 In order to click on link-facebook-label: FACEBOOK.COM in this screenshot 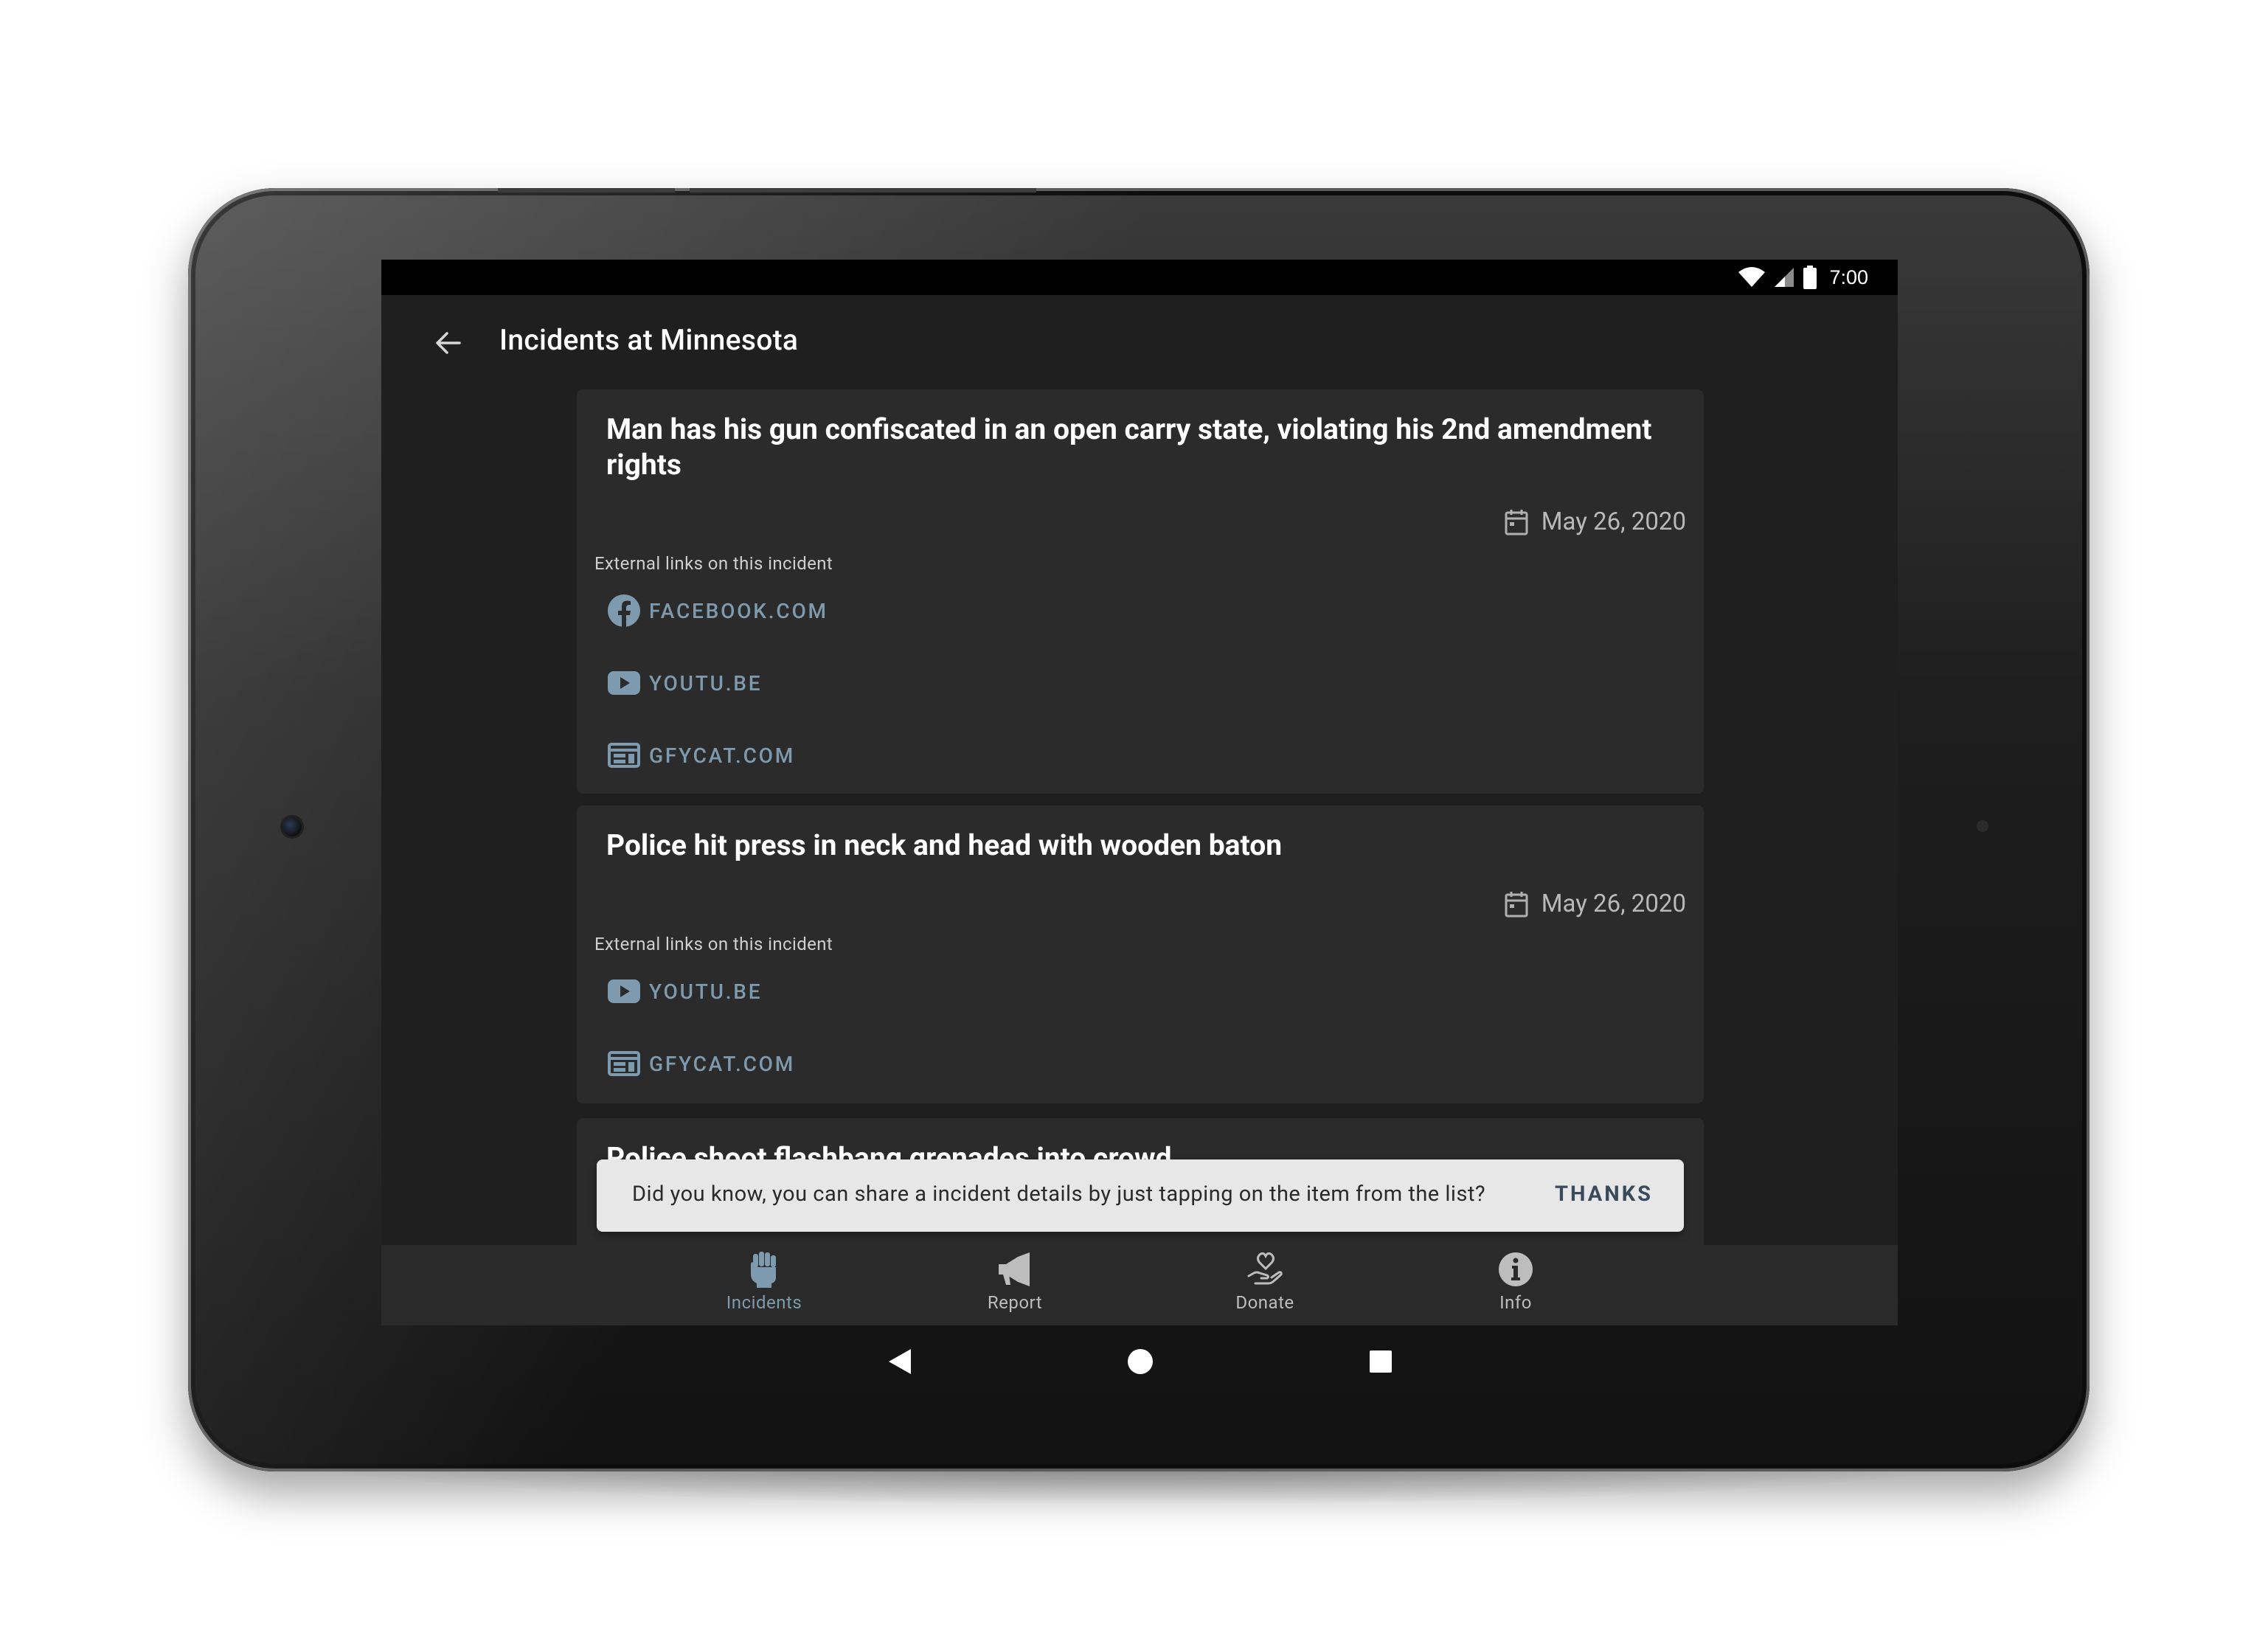, I will do `click(738, 610)`.